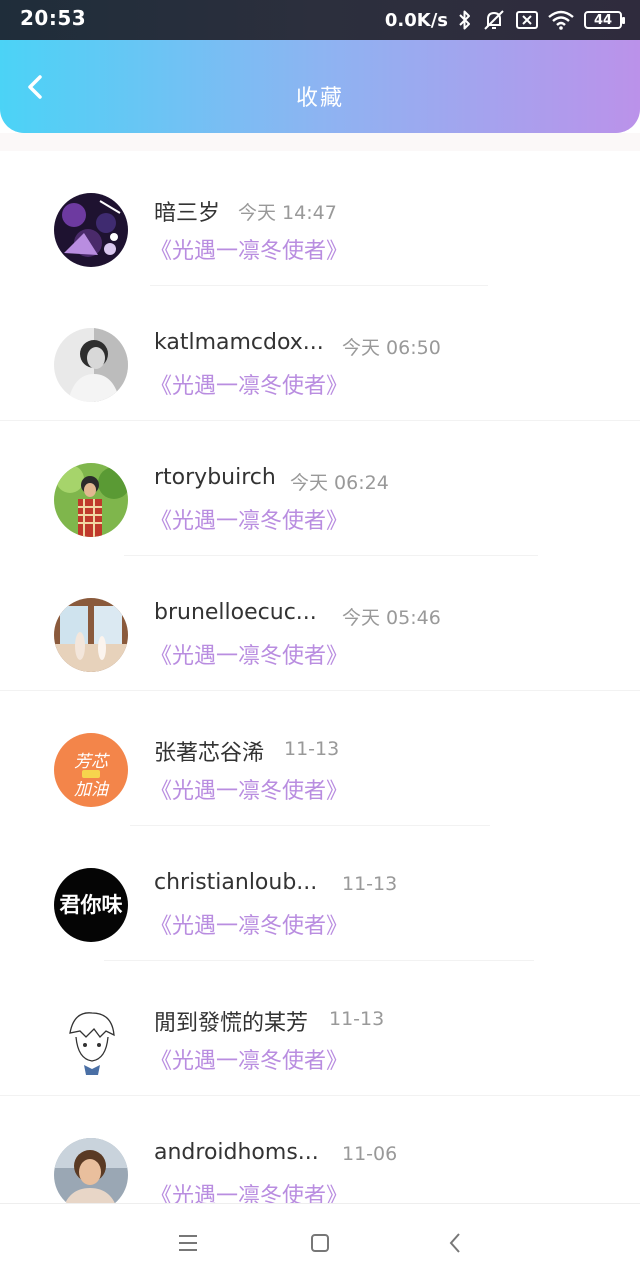 This screenshot has width=640, height=1280. I want to click on page-title: 收藏, so click(319, 98).